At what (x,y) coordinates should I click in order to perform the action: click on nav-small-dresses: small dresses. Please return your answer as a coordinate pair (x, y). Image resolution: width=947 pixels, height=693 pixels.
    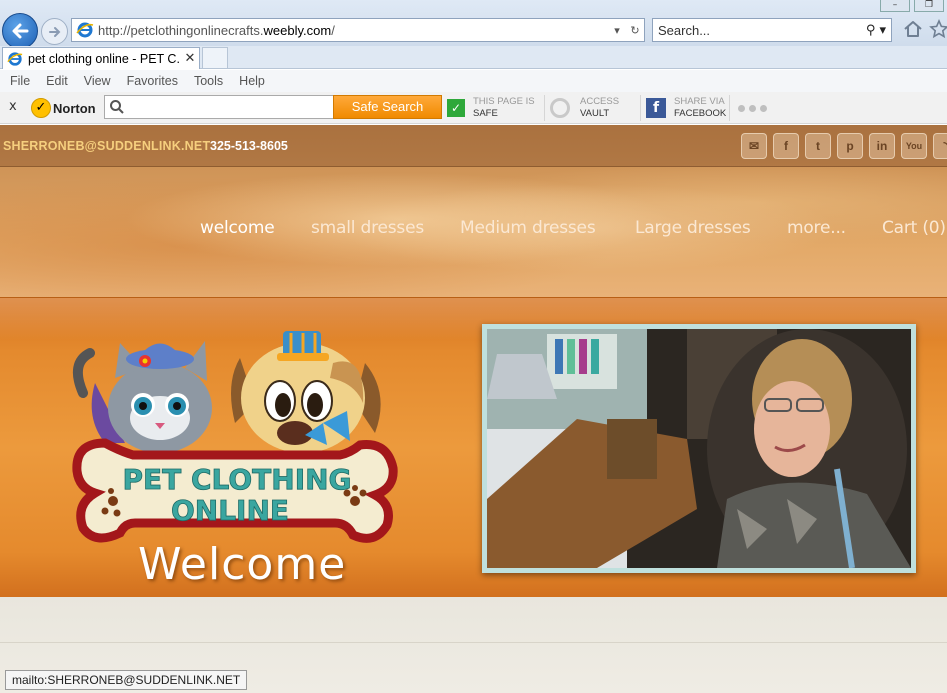
    Looking at the image, I should click on (367, 228).